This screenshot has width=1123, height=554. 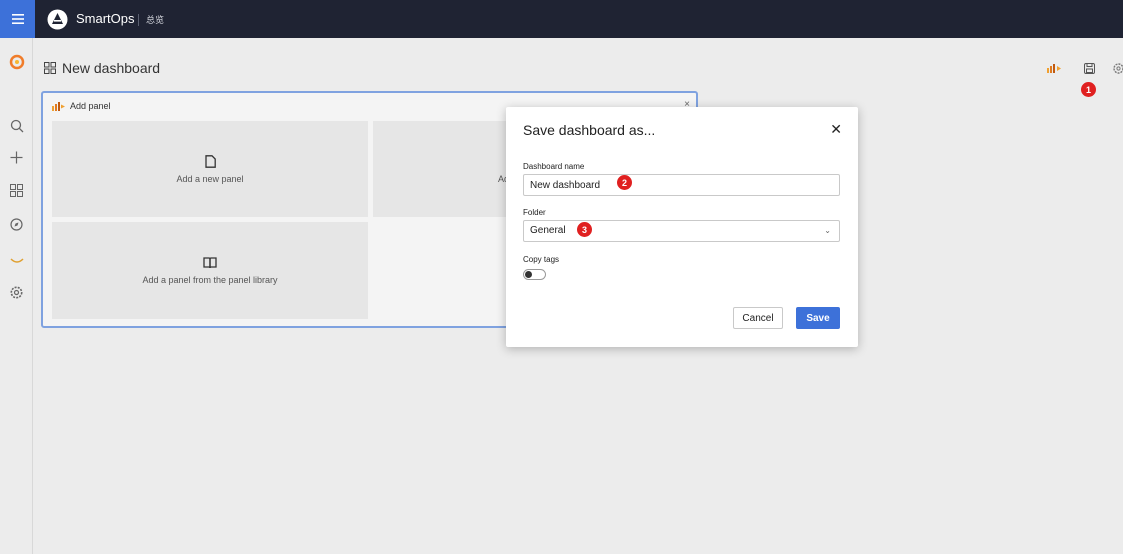 What do you see at coordinates (681, 185) in the screenshot?
I see `dashboard-name-input` at bounding box center [681, 185].